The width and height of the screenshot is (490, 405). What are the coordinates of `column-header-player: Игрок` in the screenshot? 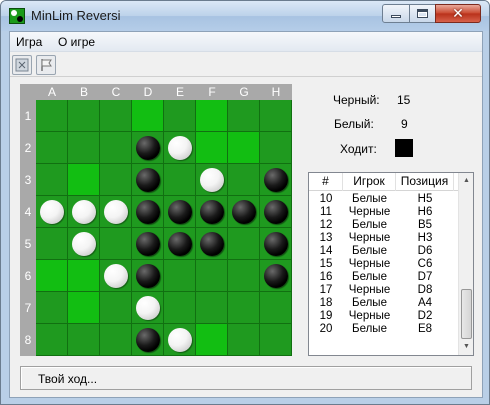 It's located at (369, 182).